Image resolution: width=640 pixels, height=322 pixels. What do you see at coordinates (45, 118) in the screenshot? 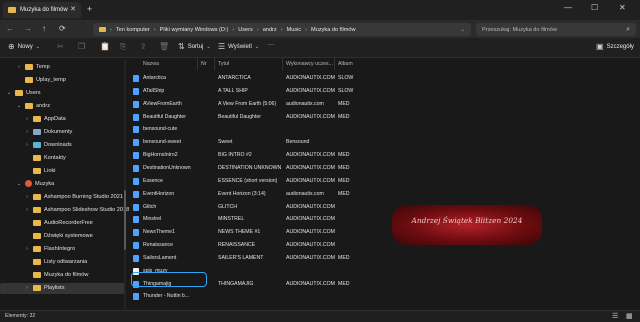
I see `sidebar-item: › AppData` at bounding box center [45, 118].